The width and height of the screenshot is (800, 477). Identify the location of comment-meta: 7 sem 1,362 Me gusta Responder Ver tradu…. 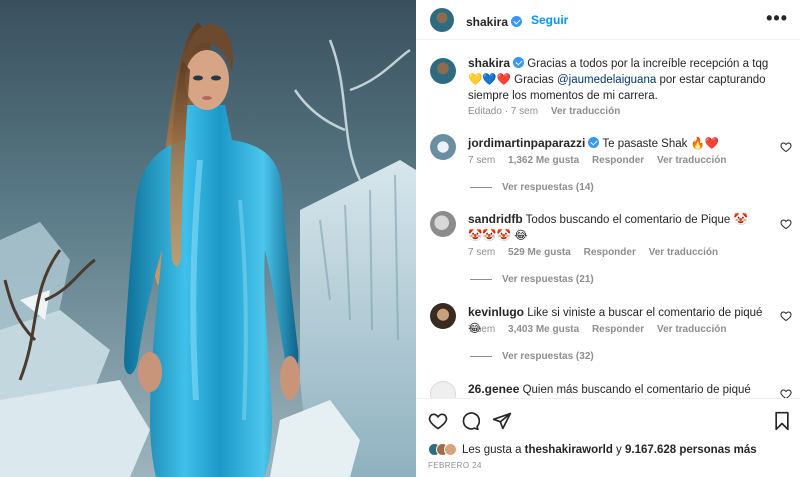
(602, 160).